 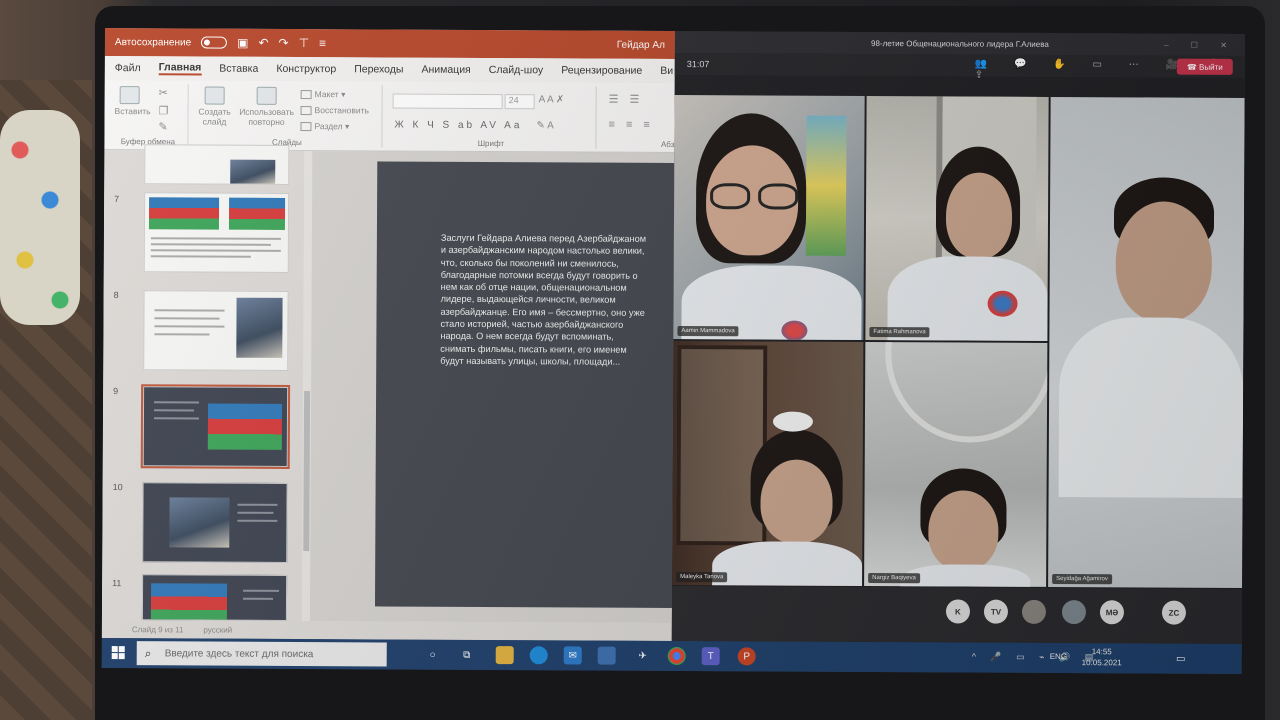 I want to click on undo-icon: ↶, so click(x=263, y=43).